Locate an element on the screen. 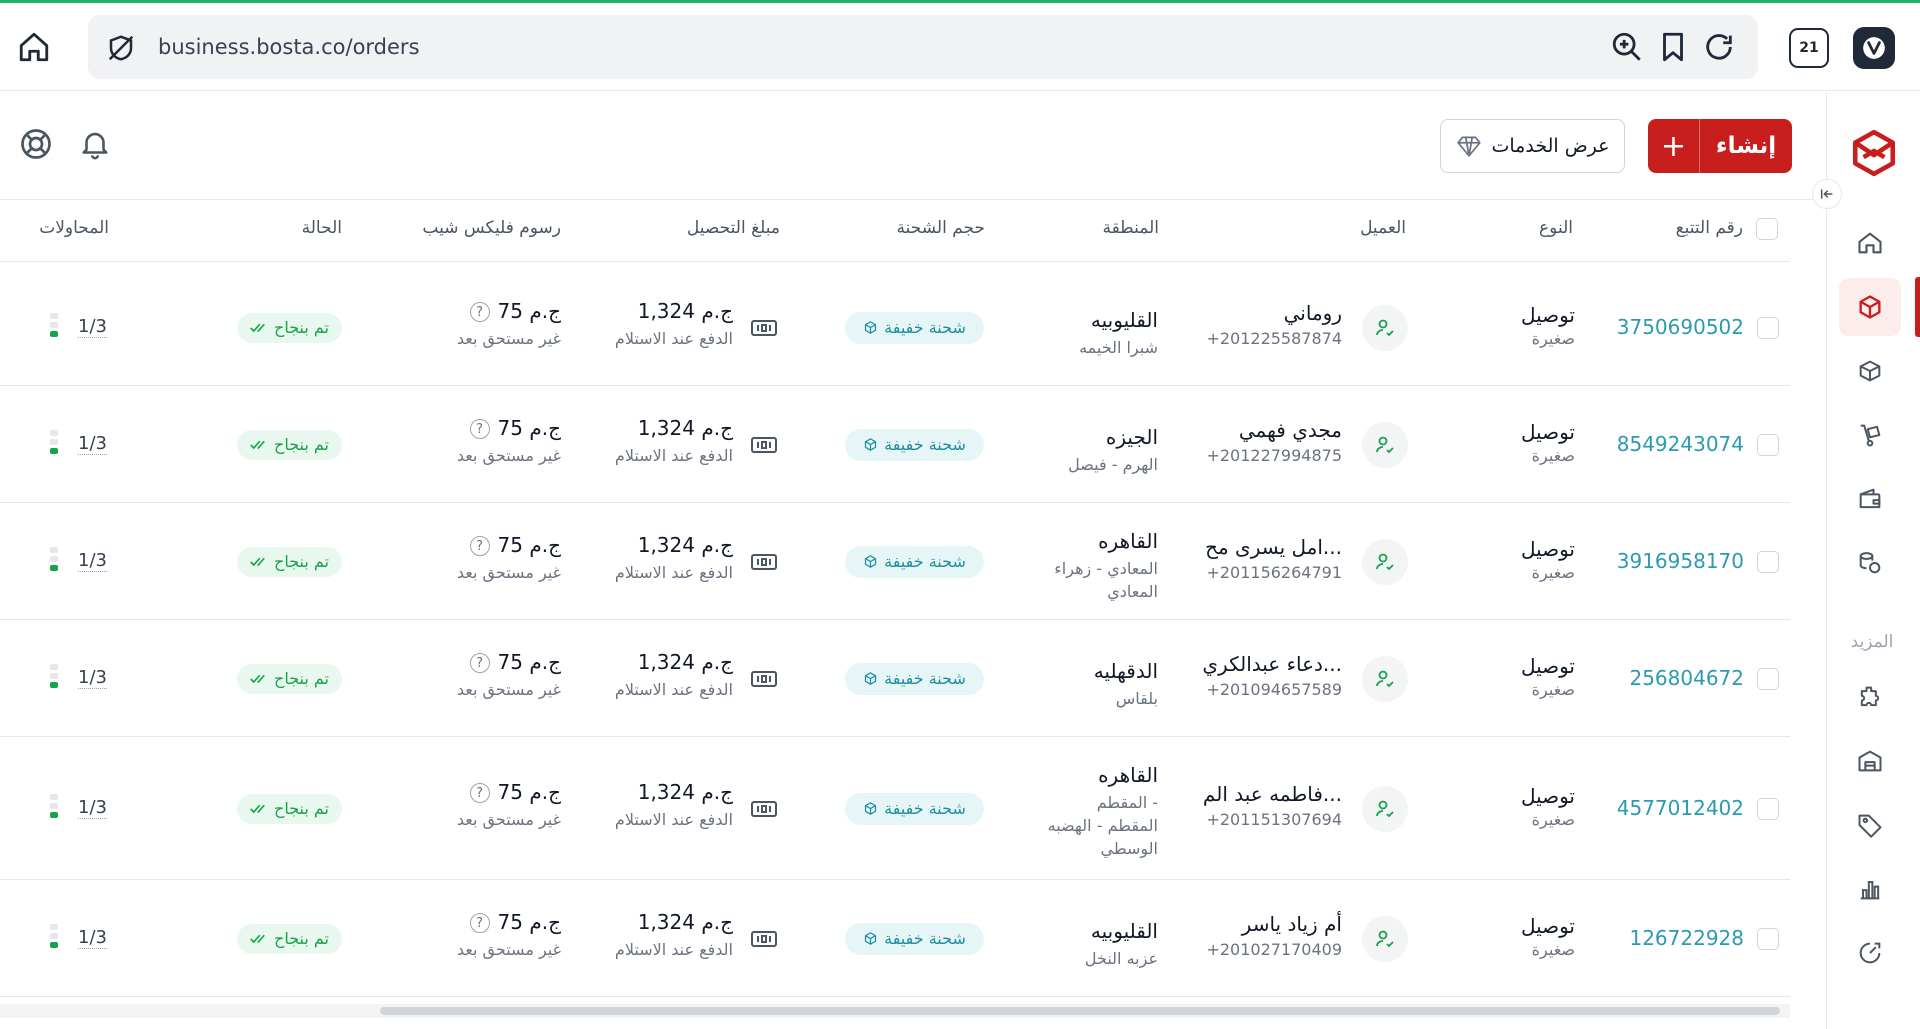  hand-truck-icon is located at coordinates (1870, 435).